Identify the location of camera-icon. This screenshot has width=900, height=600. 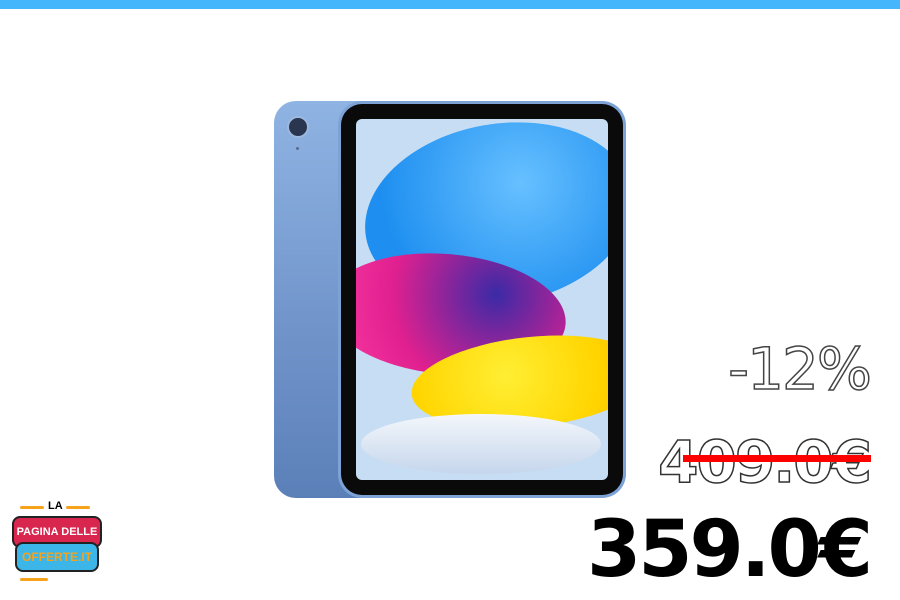
(298, 127).